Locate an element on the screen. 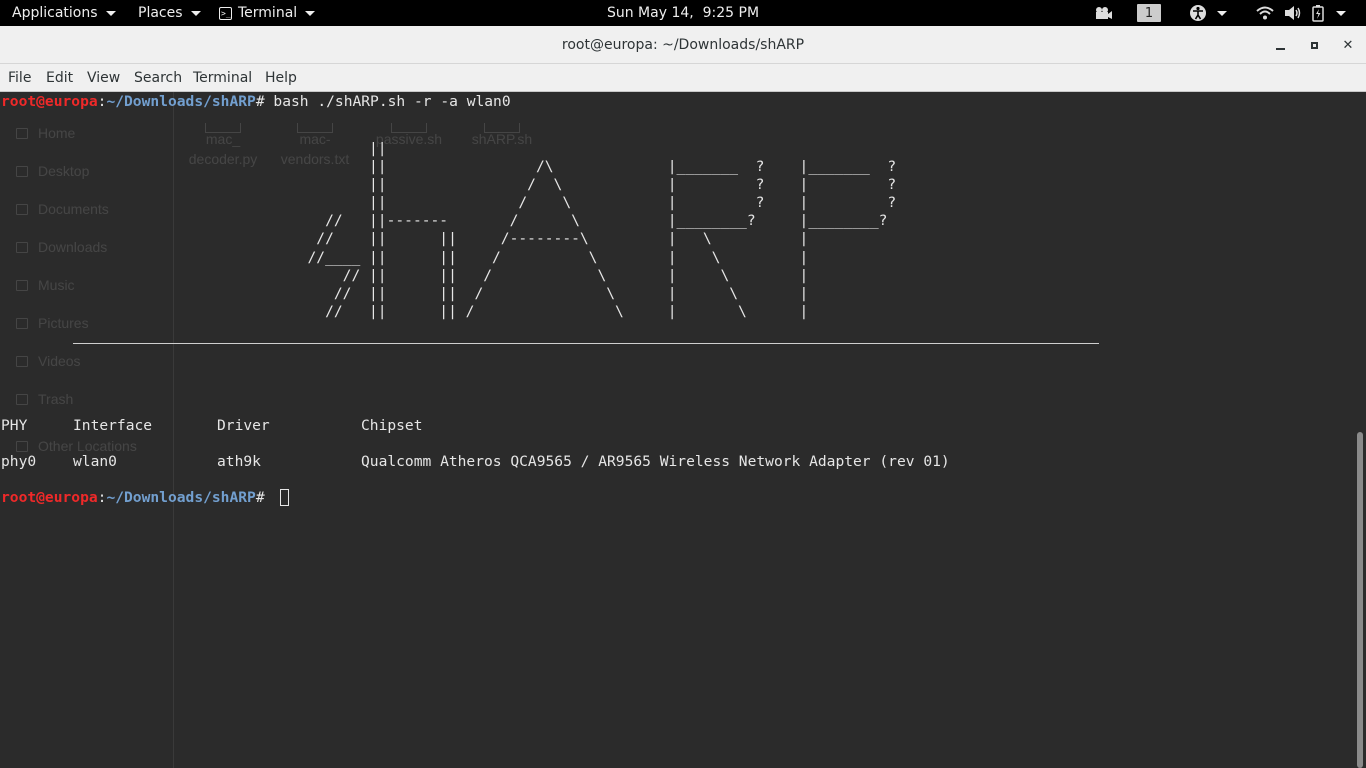 The image size is (1366, 768). text-cursor is located at coordinates (284, 497).